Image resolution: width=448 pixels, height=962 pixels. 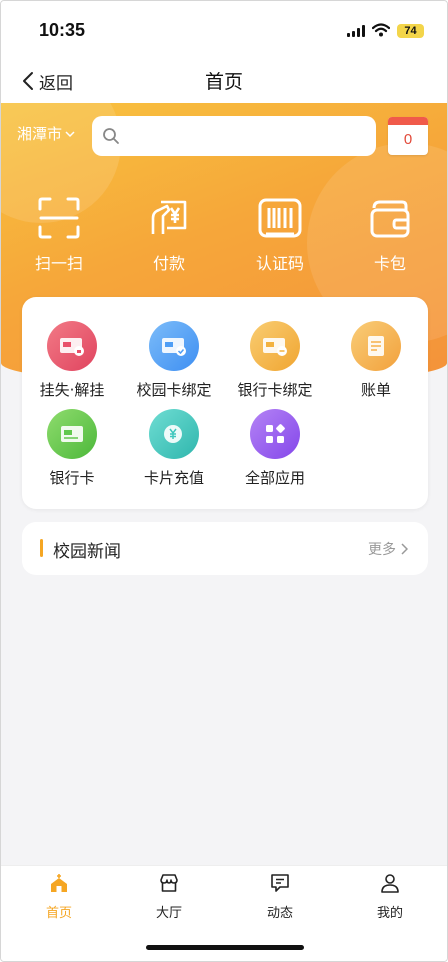 I want to click on service-report-loss: 挂失·解挂, so click(x=72, y=360).